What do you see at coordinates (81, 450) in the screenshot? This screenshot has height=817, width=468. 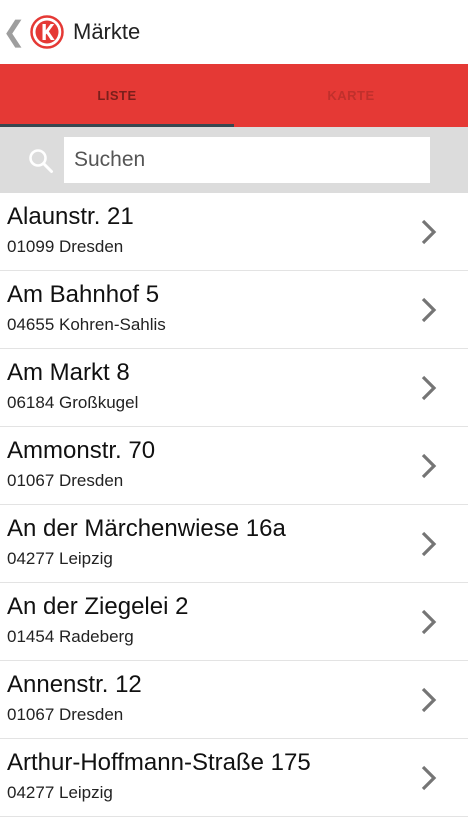 I see `market-street: Ammonstr. 70` at bounding box center [81, 450].